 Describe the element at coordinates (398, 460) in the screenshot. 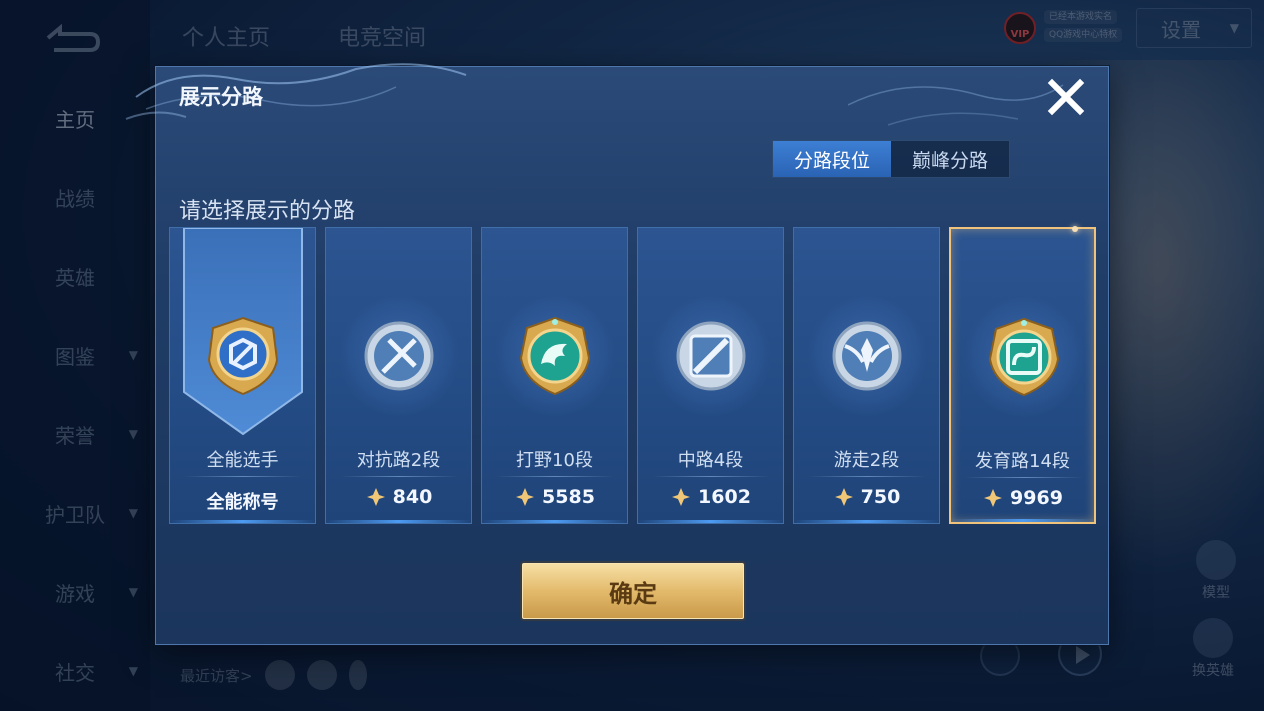

I see `lane-label: 对抗路2段` at that location.